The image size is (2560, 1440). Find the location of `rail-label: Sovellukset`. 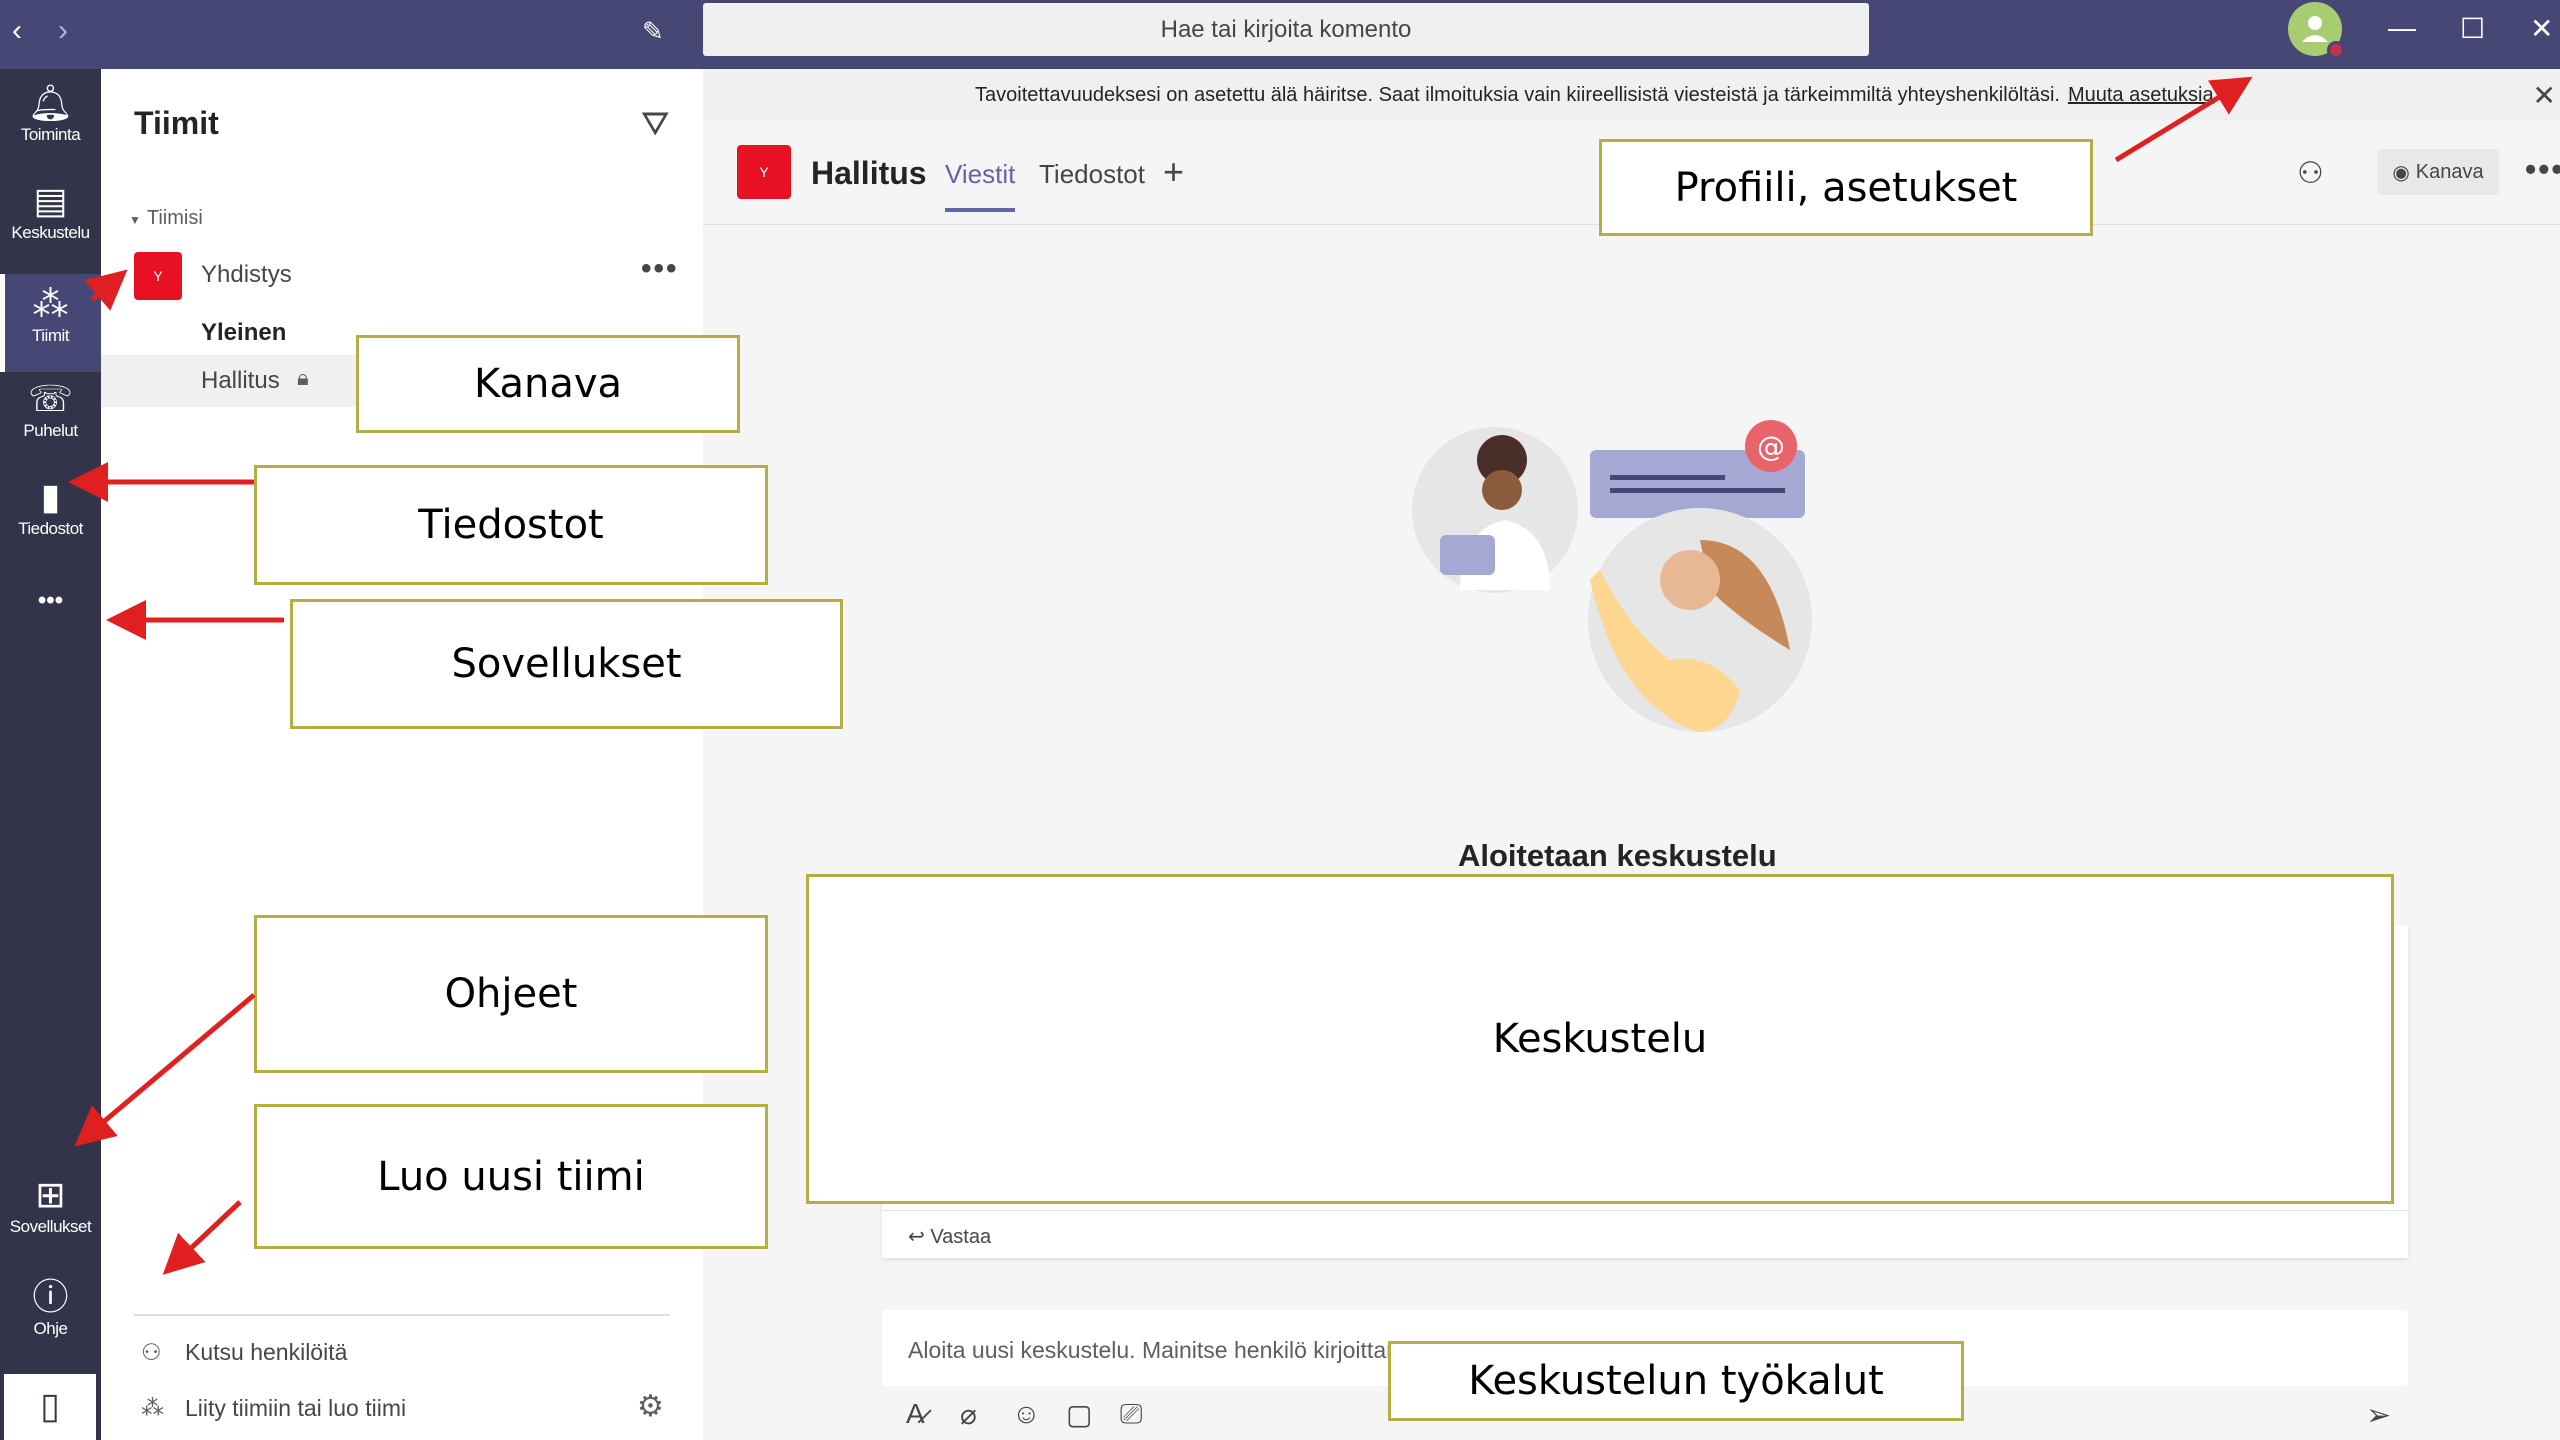

rail-label: Sovellukset is located at coordinates (50, 1226).